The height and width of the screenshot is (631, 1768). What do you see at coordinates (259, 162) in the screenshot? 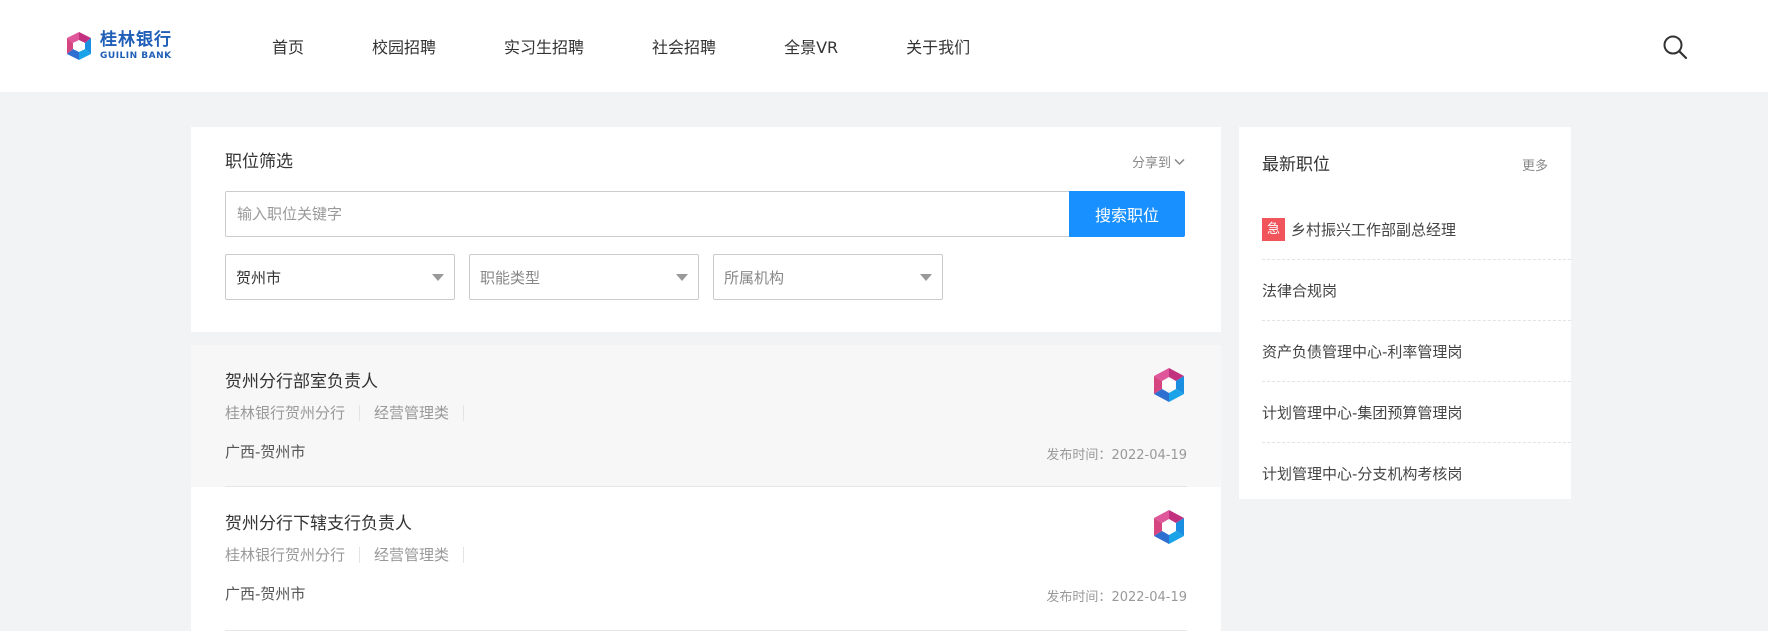
I see `filter-title: 职位筛选` at bounding box center [259, 162].